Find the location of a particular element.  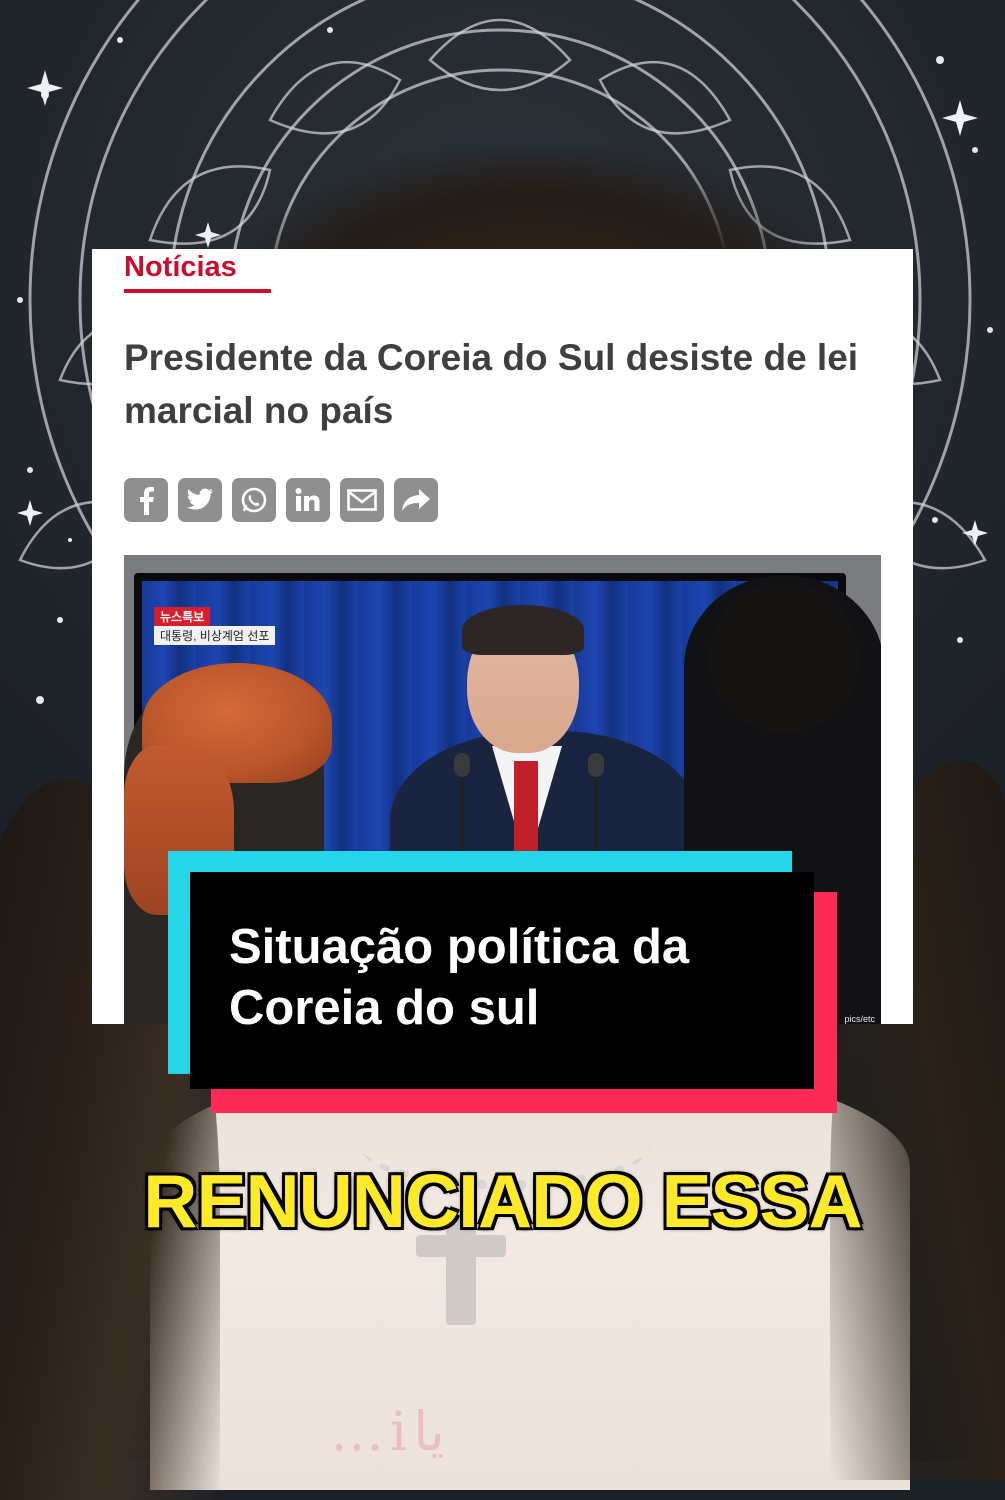

section-underline is located at coordinates (197, 291).